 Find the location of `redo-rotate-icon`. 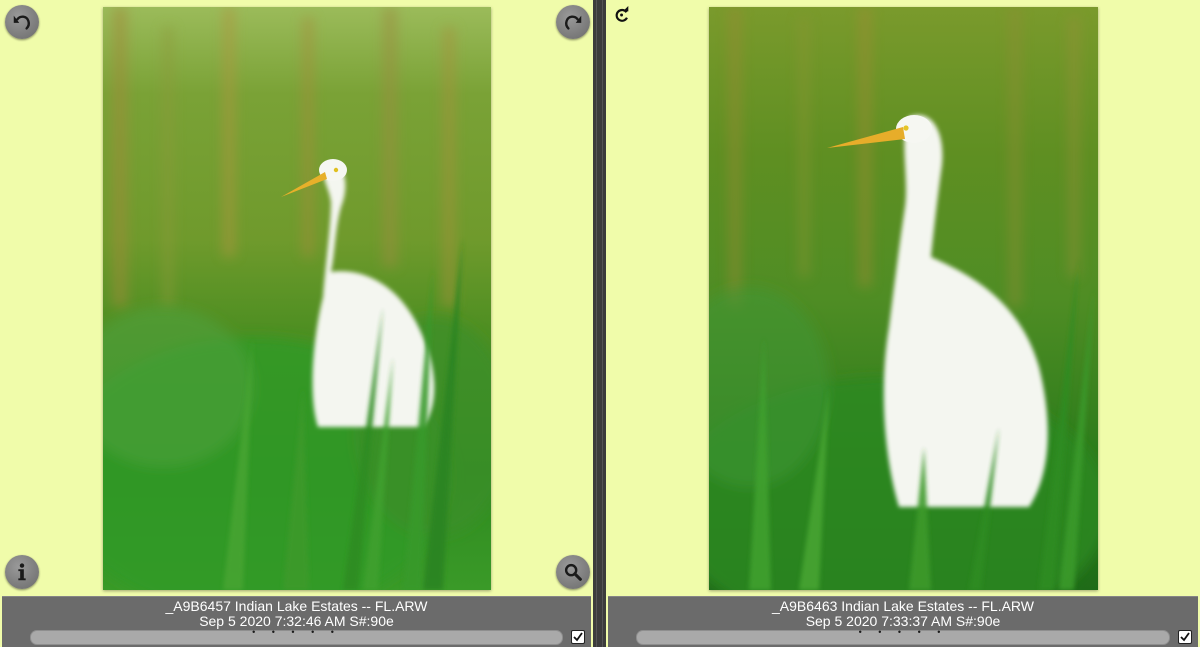

redo-rotate-icon is located at coordinates (573, 22).